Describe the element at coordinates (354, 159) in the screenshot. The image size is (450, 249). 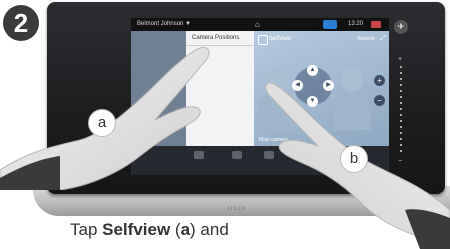
I see `callout-b: b` at that location.